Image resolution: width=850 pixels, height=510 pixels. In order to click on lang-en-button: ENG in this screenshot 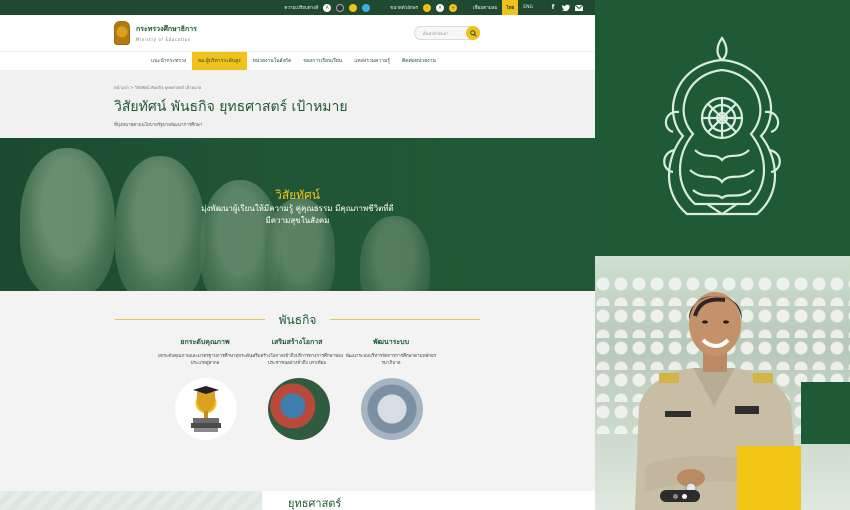, I will do `click(528, 7)`.